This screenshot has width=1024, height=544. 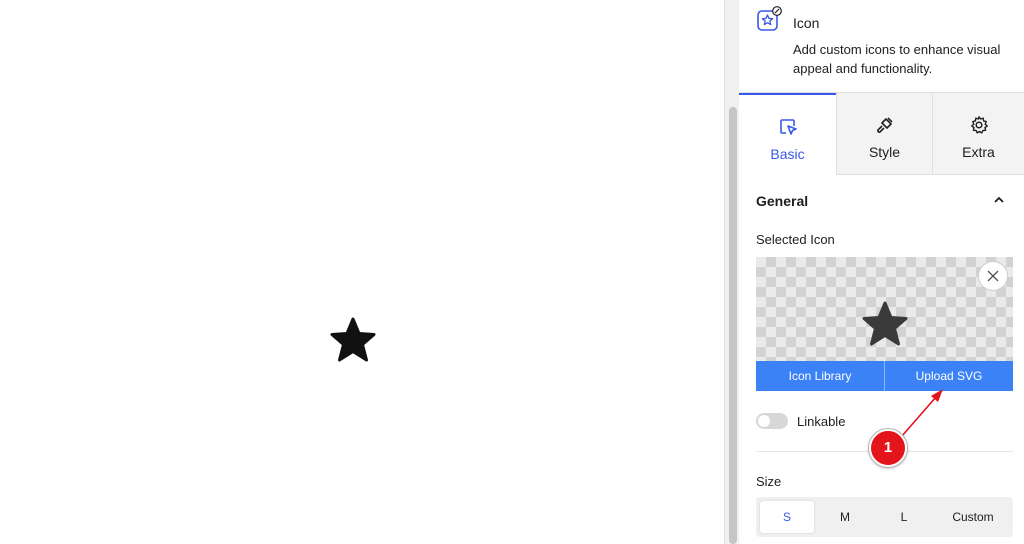 I want to click on size-label: Size, so click(x=769, y=481).